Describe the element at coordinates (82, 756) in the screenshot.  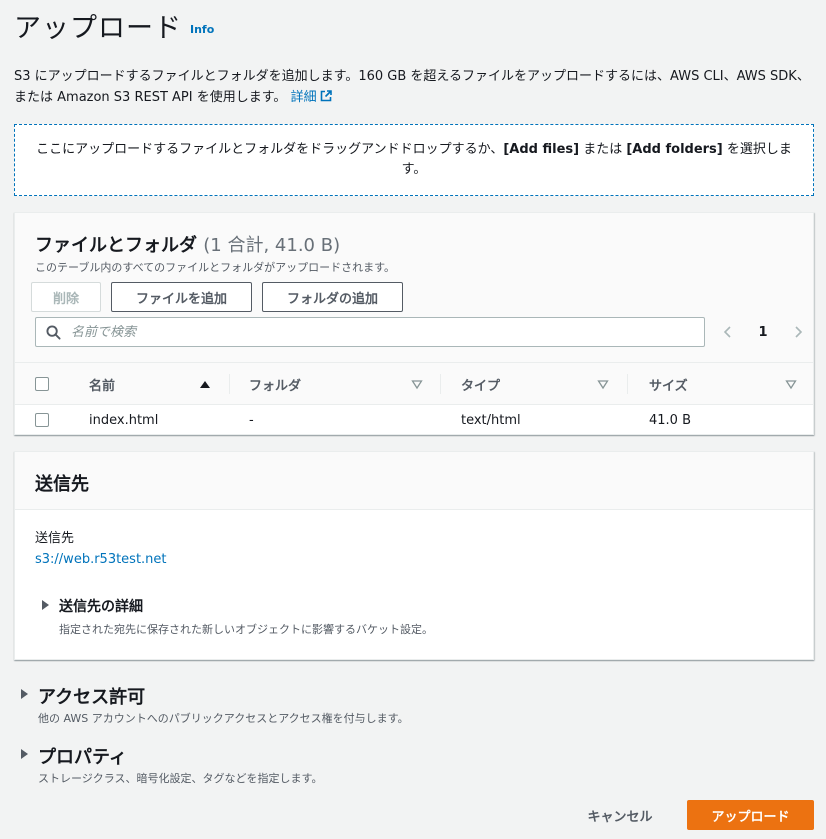
I see `properties-toggle: プロパティ` at that location.